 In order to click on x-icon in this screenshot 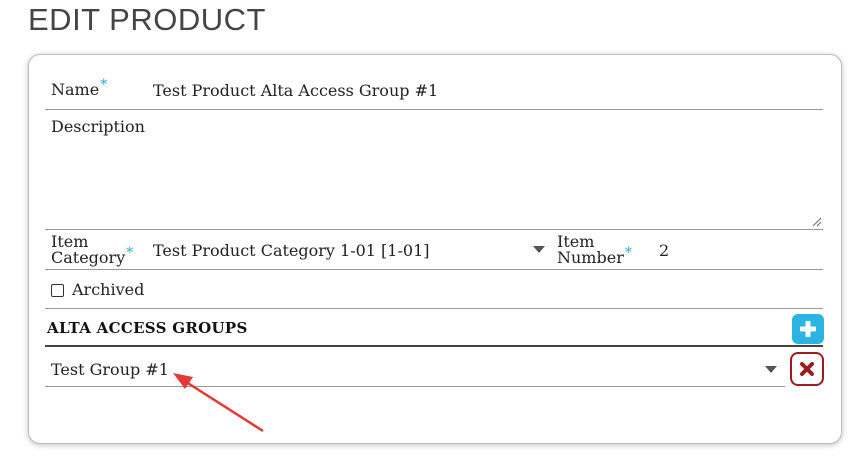, I will do `click(807, 369)`.